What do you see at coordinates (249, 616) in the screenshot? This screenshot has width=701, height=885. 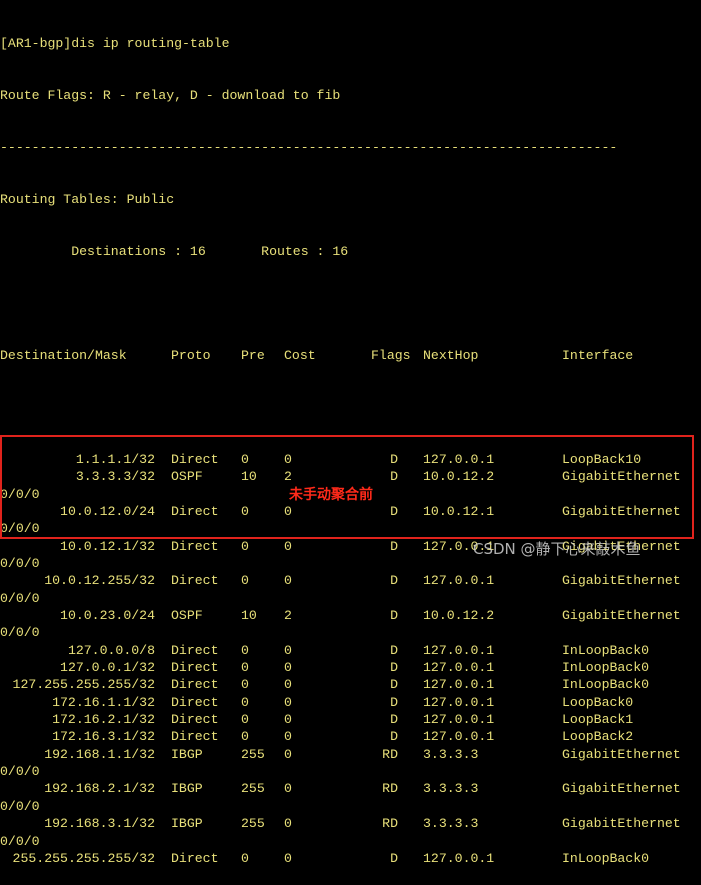 I see `route-pre: 10` at bounding box center [249, 616].